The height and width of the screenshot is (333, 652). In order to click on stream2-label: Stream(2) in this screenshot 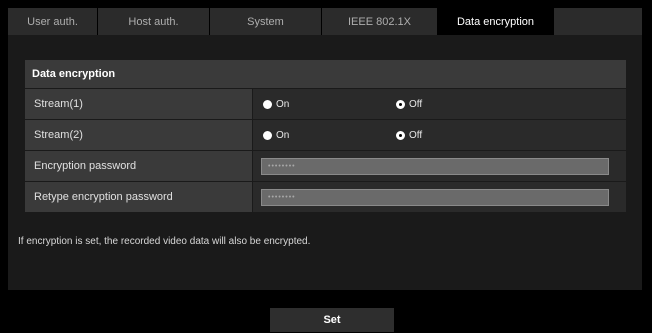, I will do `click(139, 135)`.